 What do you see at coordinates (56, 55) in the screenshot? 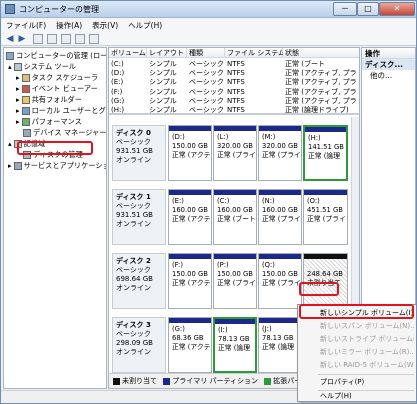
I see `tree-item-computer-management: コンピューターの管理 (ローカ` at bounding box center [56, 55].